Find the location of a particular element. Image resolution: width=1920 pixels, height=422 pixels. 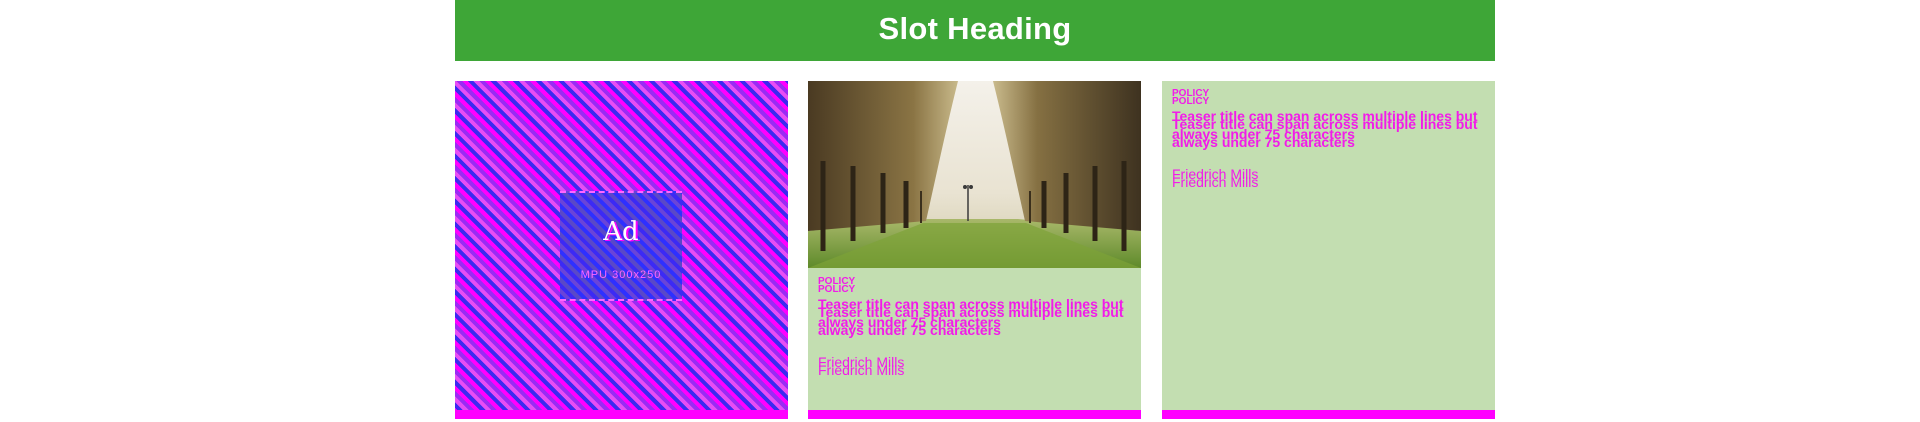

ad-placeholder: Ad MPU 300x250 is located at coordinates (621, 250).